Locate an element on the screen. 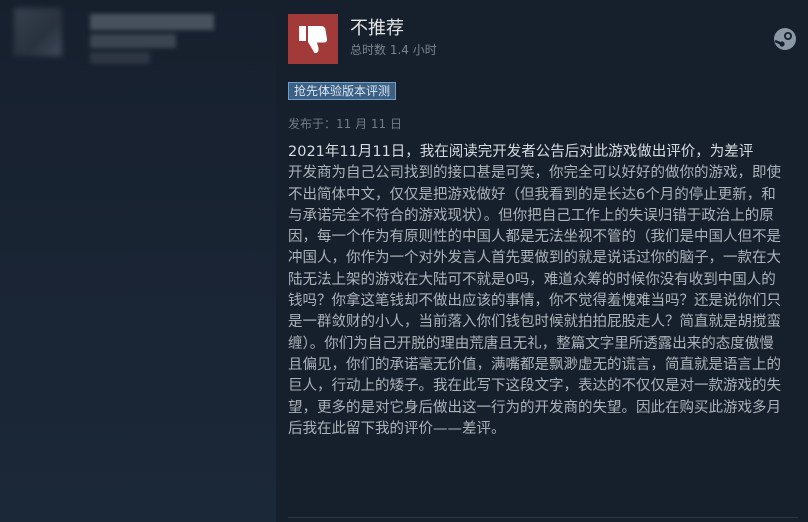 Image resolution: width=808 pixels, height=522 pixels. review-first-line: 2021年11月11日，我在阅读完开发者公告后对此游戏做出评价，为差评 is located at coordinates (521, 152).